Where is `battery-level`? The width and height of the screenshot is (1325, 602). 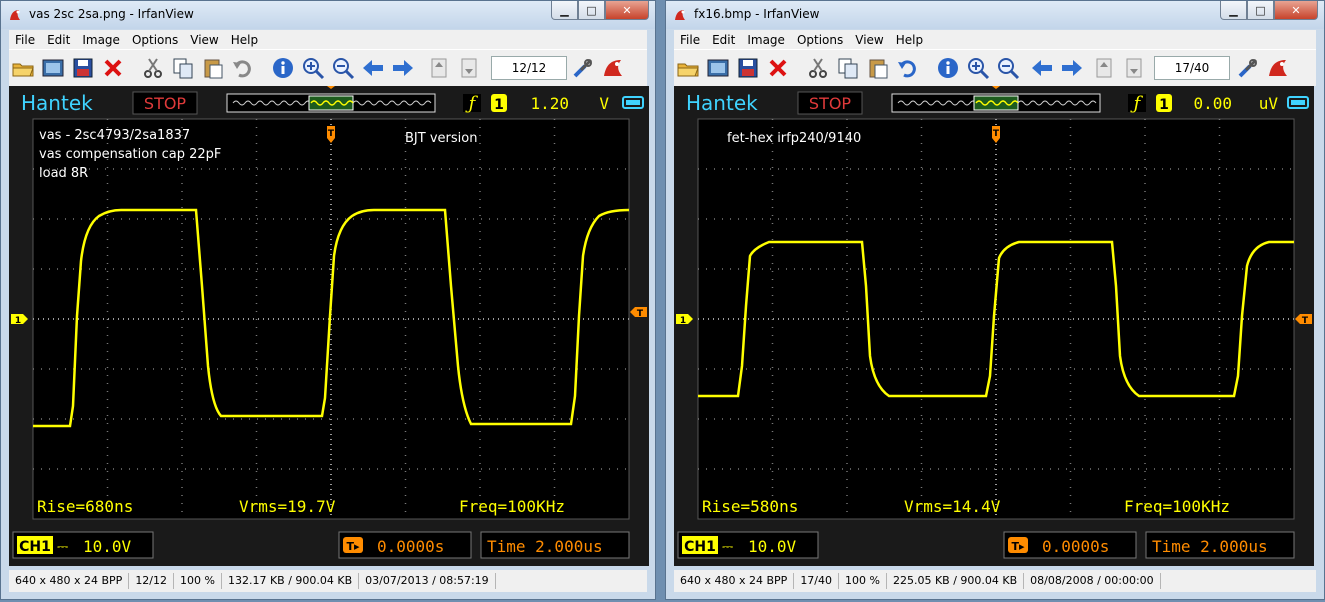
battery-level is located at coordinates (633, 102).